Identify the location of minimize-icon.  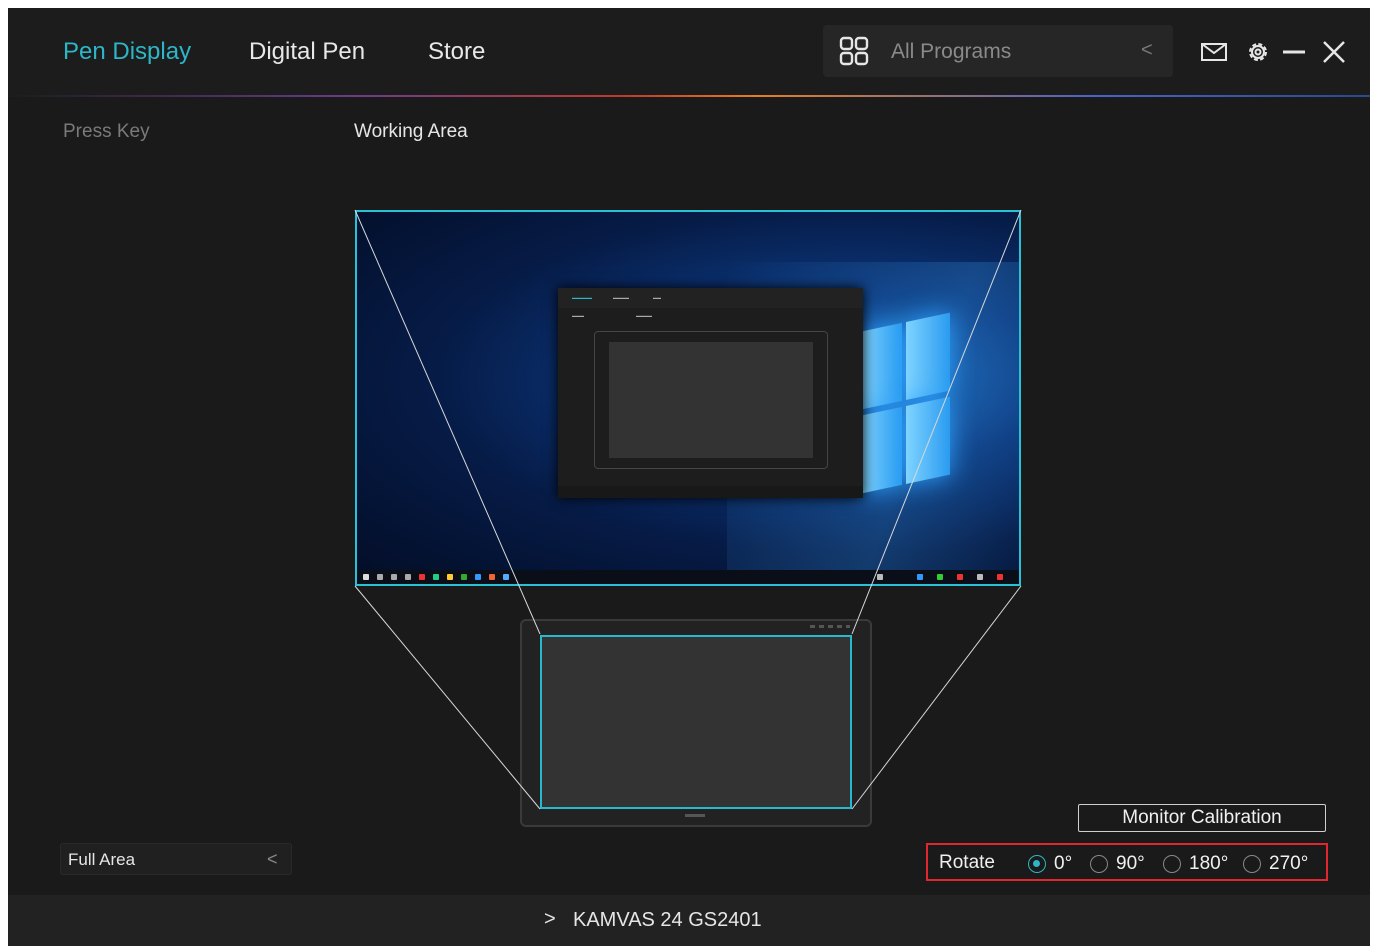
(1294, 52).